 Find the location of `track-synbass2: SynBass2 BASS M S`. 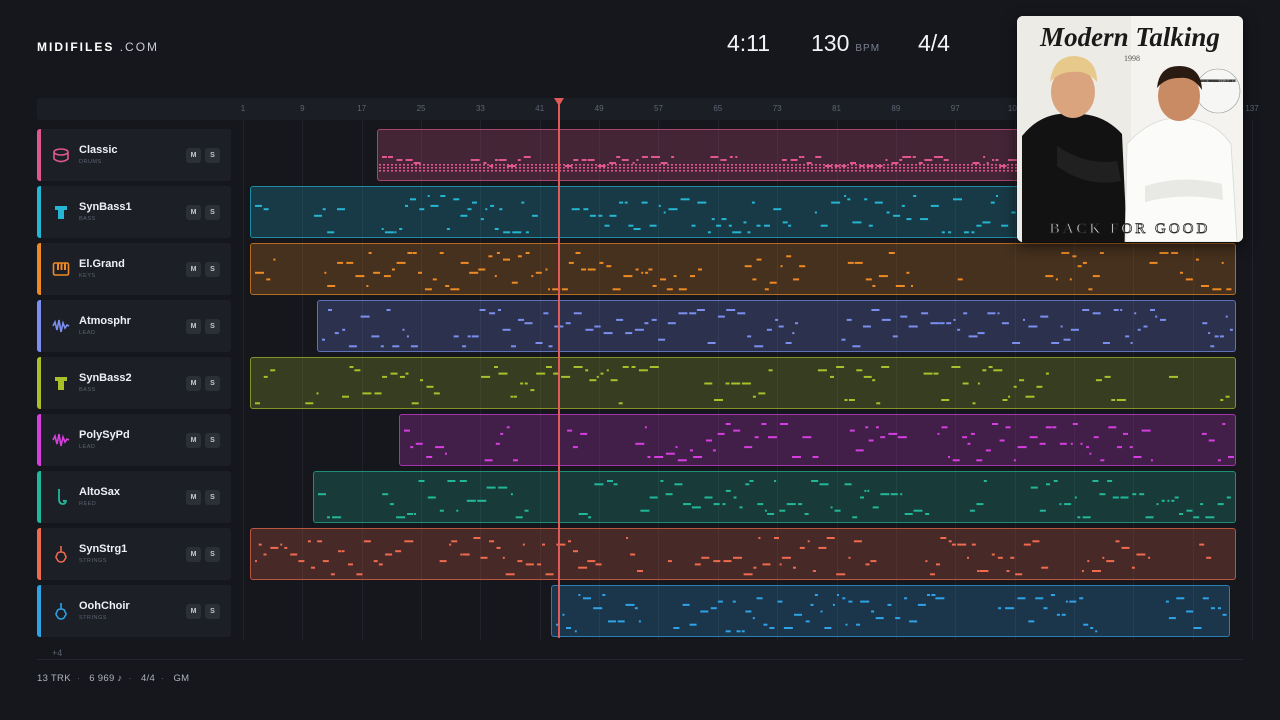

track-synbass2: SynBass2 BASS M S is located at coordinates (134, 383).